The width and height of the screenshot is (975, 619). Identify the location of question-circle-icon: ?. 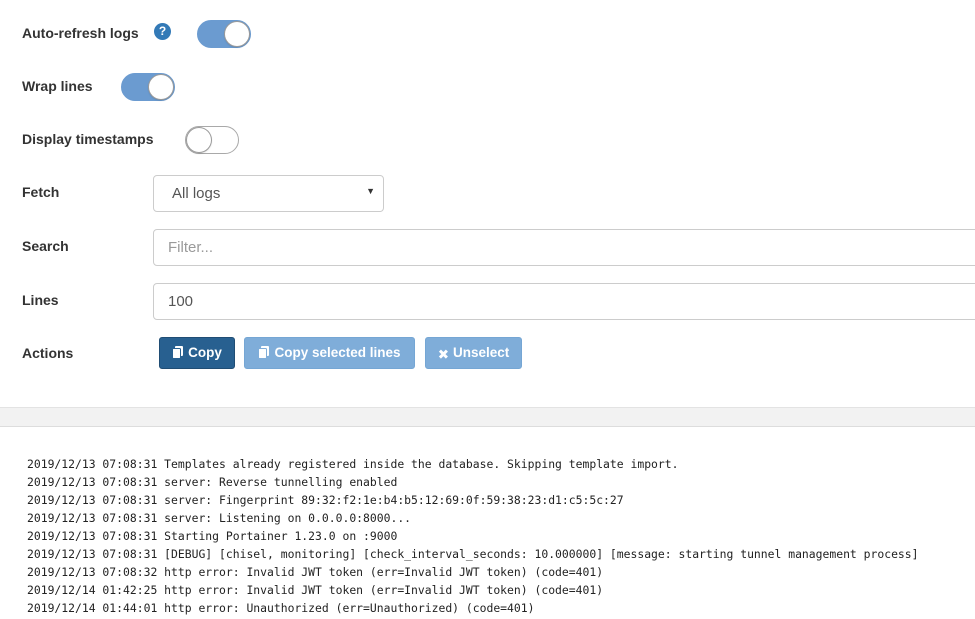
(162, 31).